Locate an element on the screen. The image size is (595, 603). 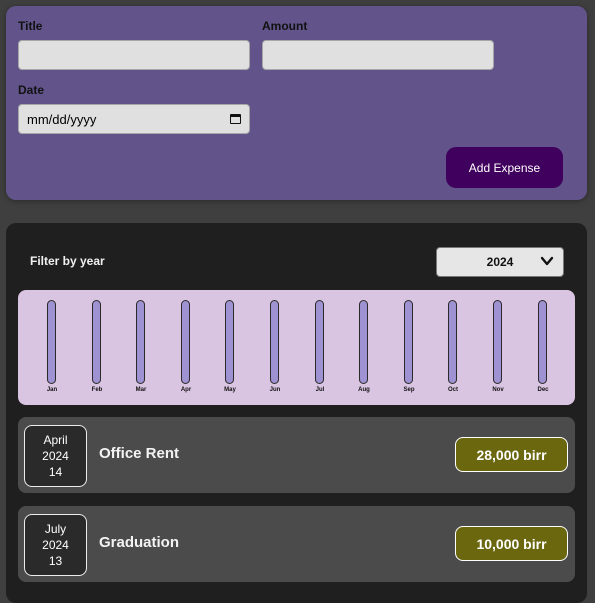
chart-bar-label: Mar is located at coordinates (141, 390).